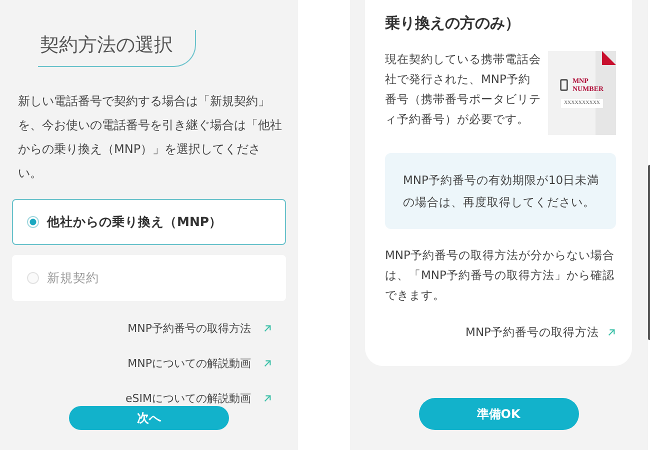  I want to click on help-text: MNP予約番号の取得方法が分からない場合は、「MNP予約番号の取得方法」から確認できます。, so click(500, 275).